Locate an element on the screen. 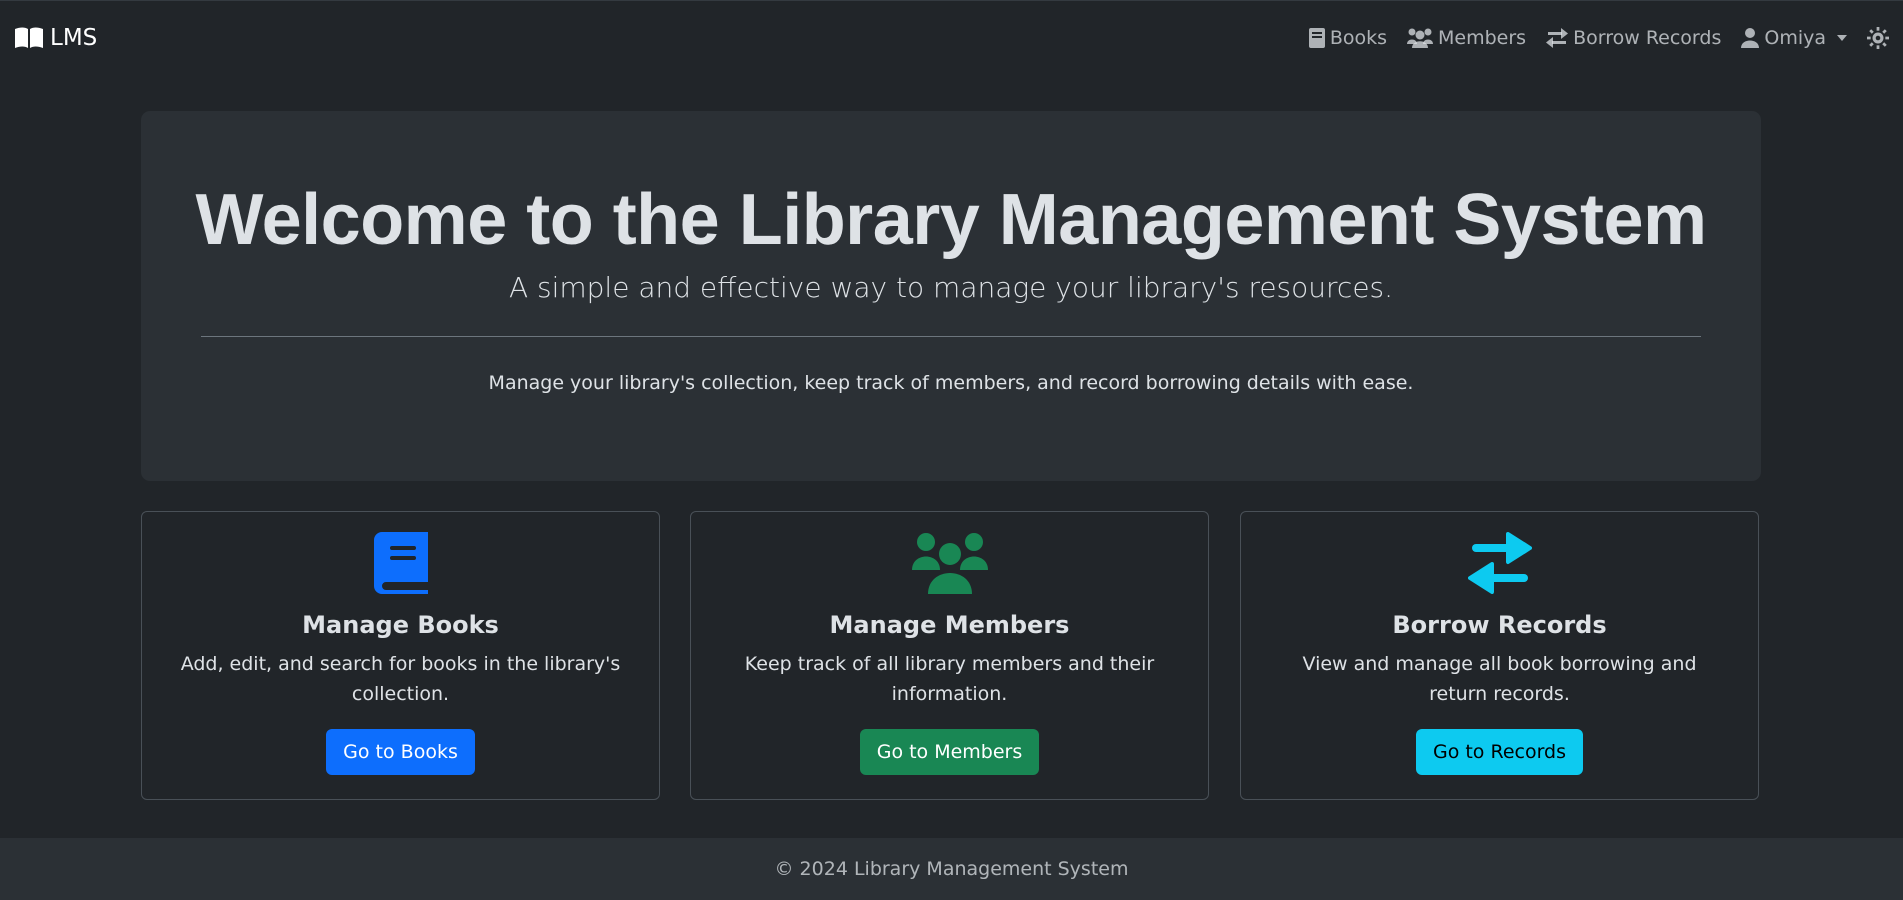 The height and width of the screenshot is (900, 1903). user-name: Omiya is located at coordinates (1795, 37).